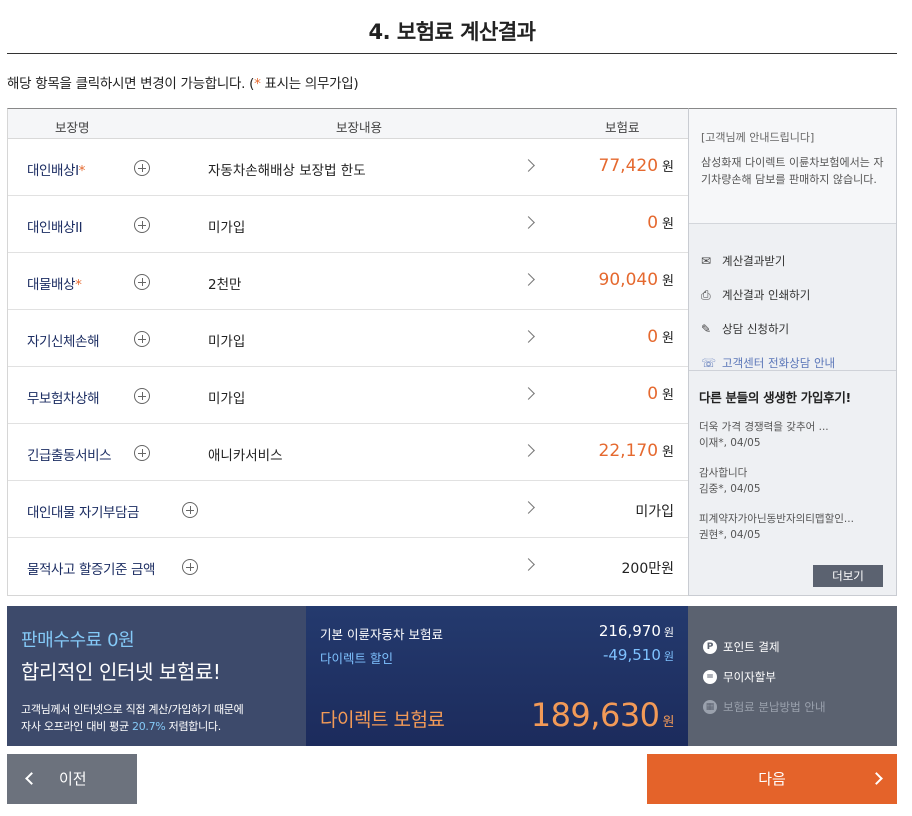  Describe the element at coordinates (63, 399) in the screenshot. I see `coverage-name: 무보험차상해` at that location.